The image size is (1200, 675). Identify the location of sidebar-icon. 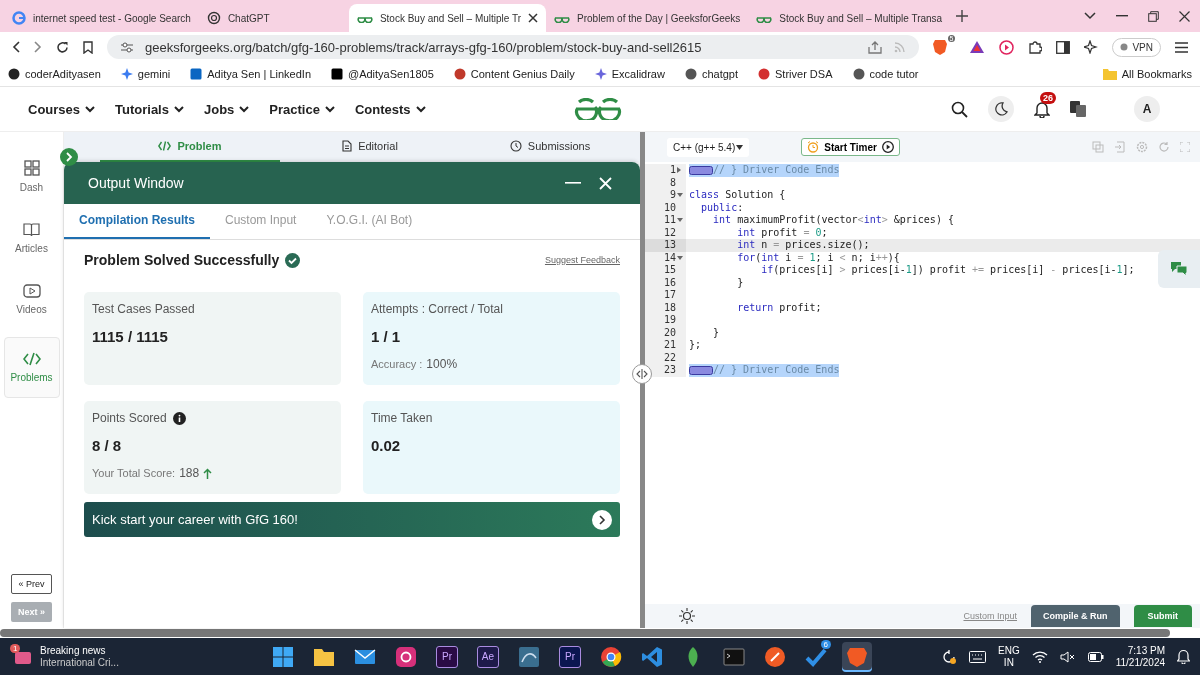
(1063, 47).